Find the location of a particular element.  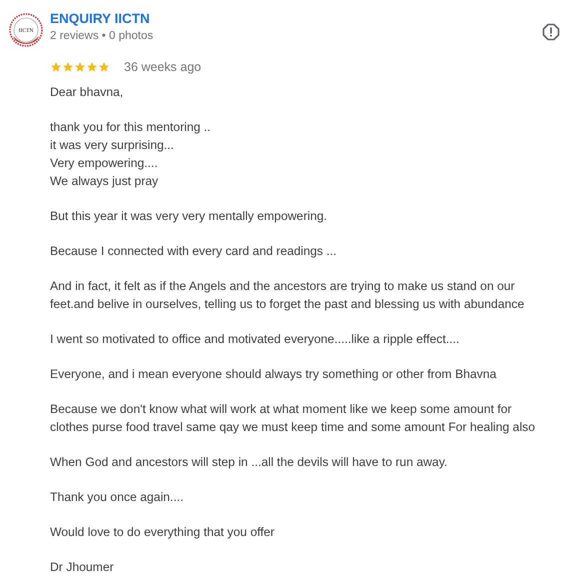

author-link: ENQUIRY IICTN is located at coordinates (296, 19).